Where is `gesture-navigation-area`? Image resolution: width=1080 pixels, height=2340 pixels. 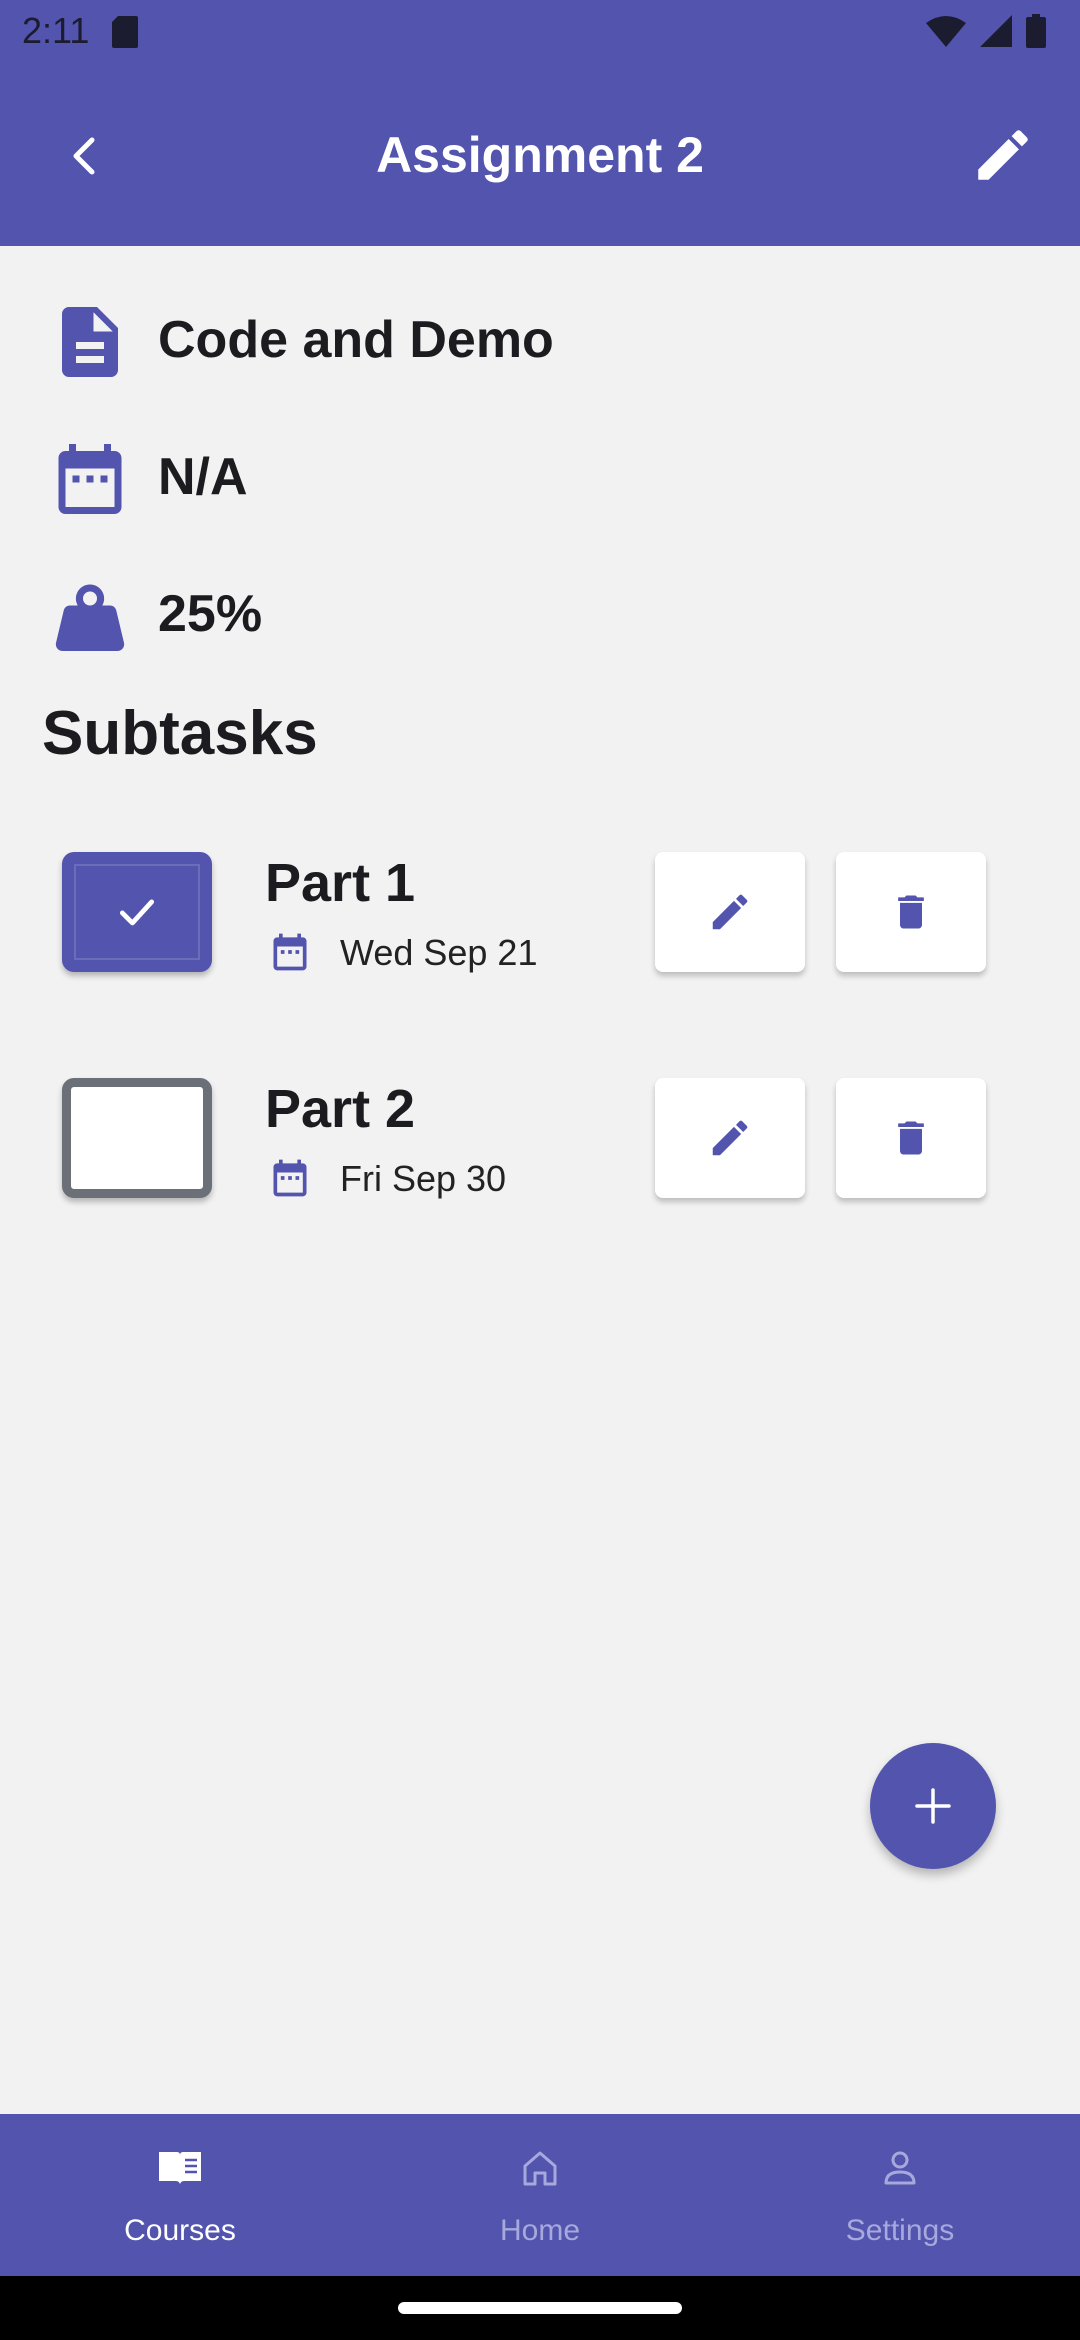
gesture-navigation-area is located at coordinates (540, 2308).